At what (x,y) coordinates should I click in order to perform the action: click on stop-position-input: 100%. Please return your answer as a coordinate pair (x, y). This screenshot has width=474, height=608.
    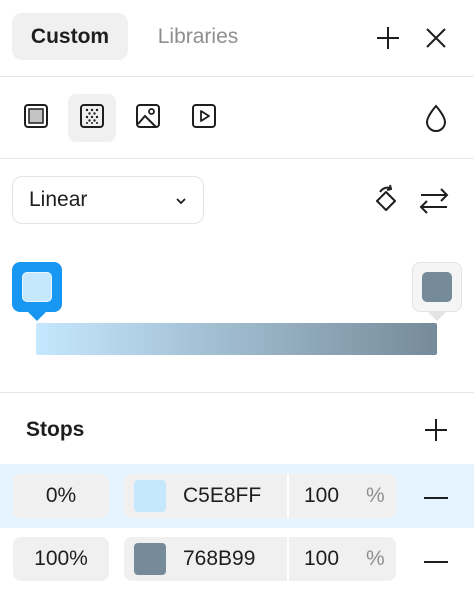
    Looking at the image, I should click on (61, 559).